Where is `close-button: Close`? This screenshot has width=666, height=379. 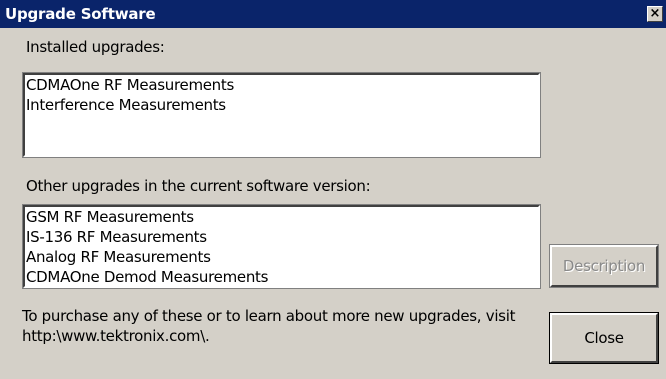
close-button: Close is located at coordinates (604, 338).